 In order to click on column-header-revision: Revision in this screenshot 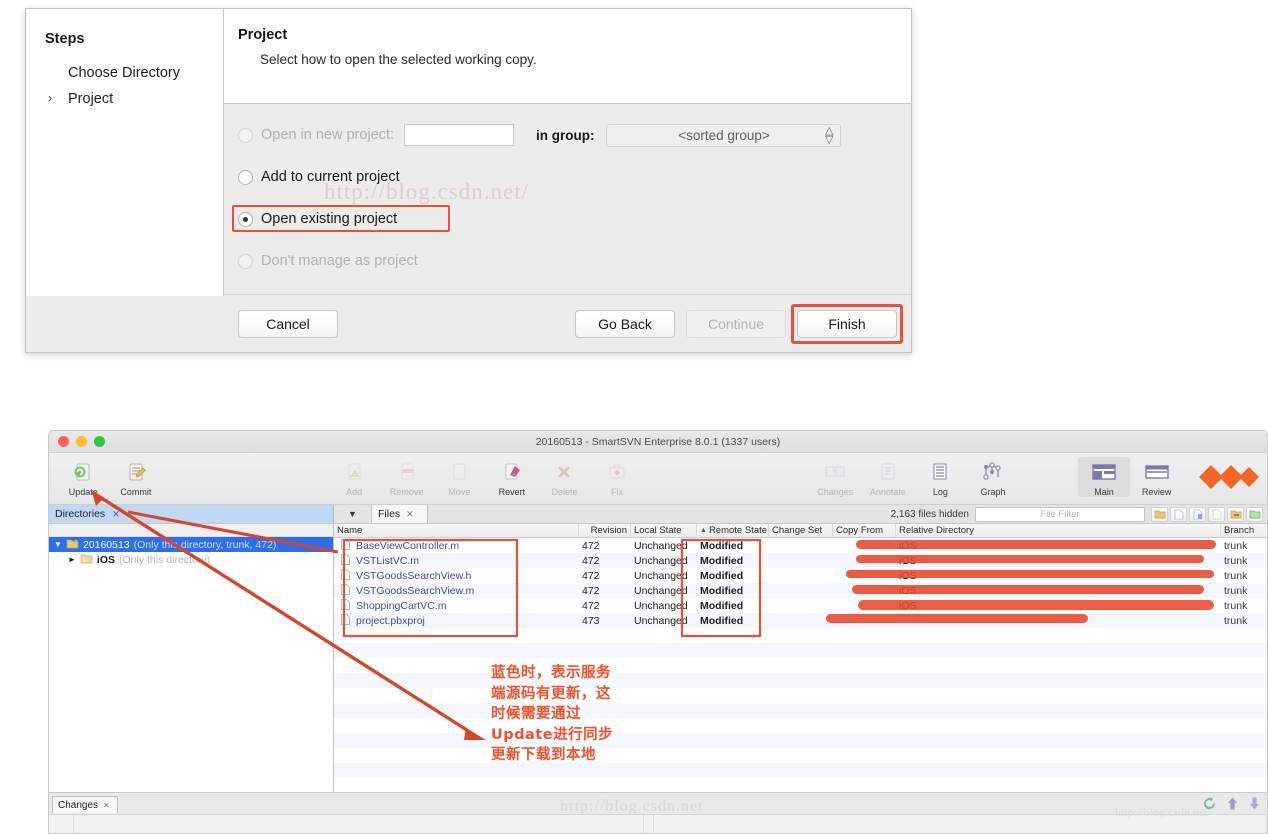, I will do `click(605, 530)`.